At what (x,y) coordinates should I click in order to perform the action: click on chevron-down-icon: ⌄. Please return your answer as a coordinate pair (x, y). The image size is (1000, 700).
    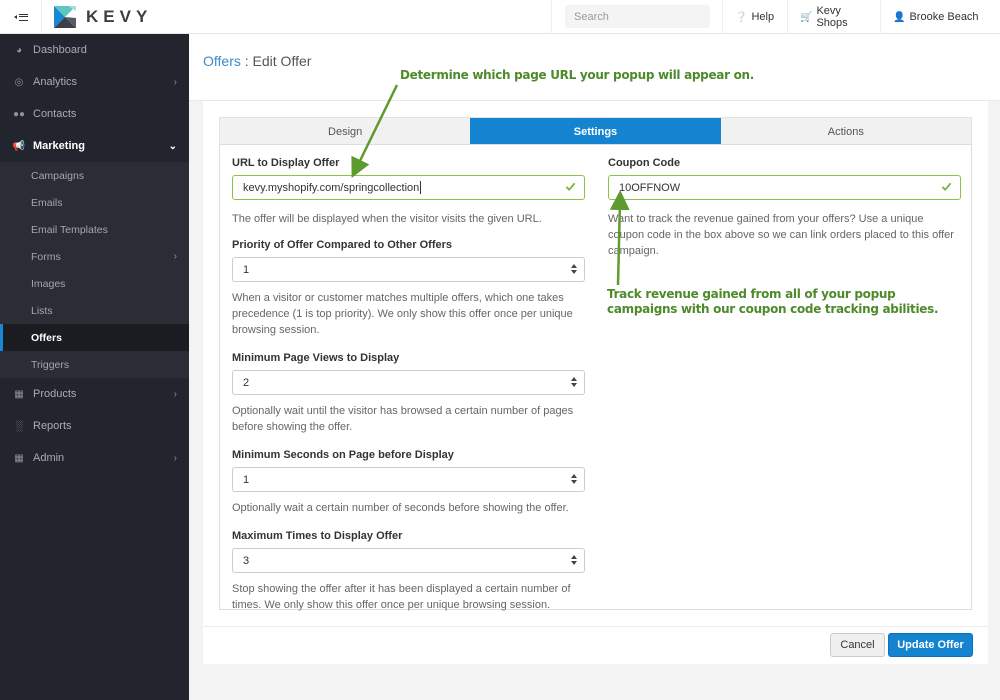
    Looking at the image, I should click on (172, 146).